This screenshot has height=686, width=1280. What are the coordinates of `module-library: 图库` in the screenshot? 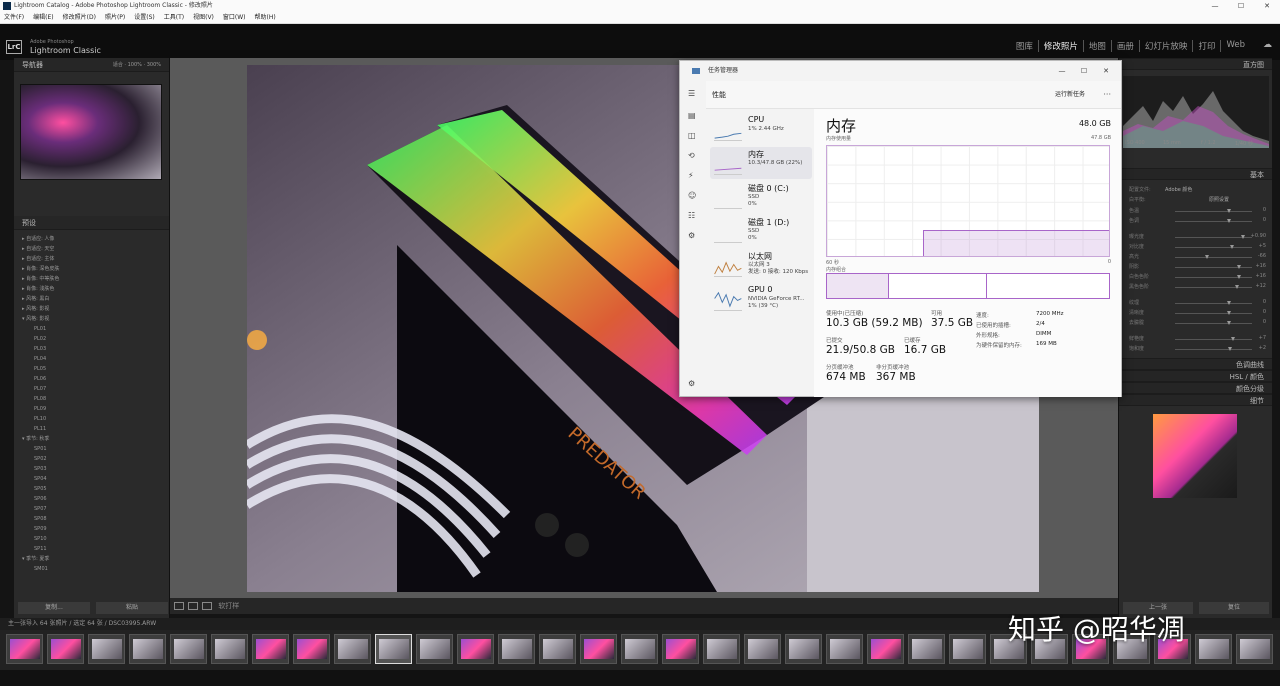 It's located at (1025, 46).